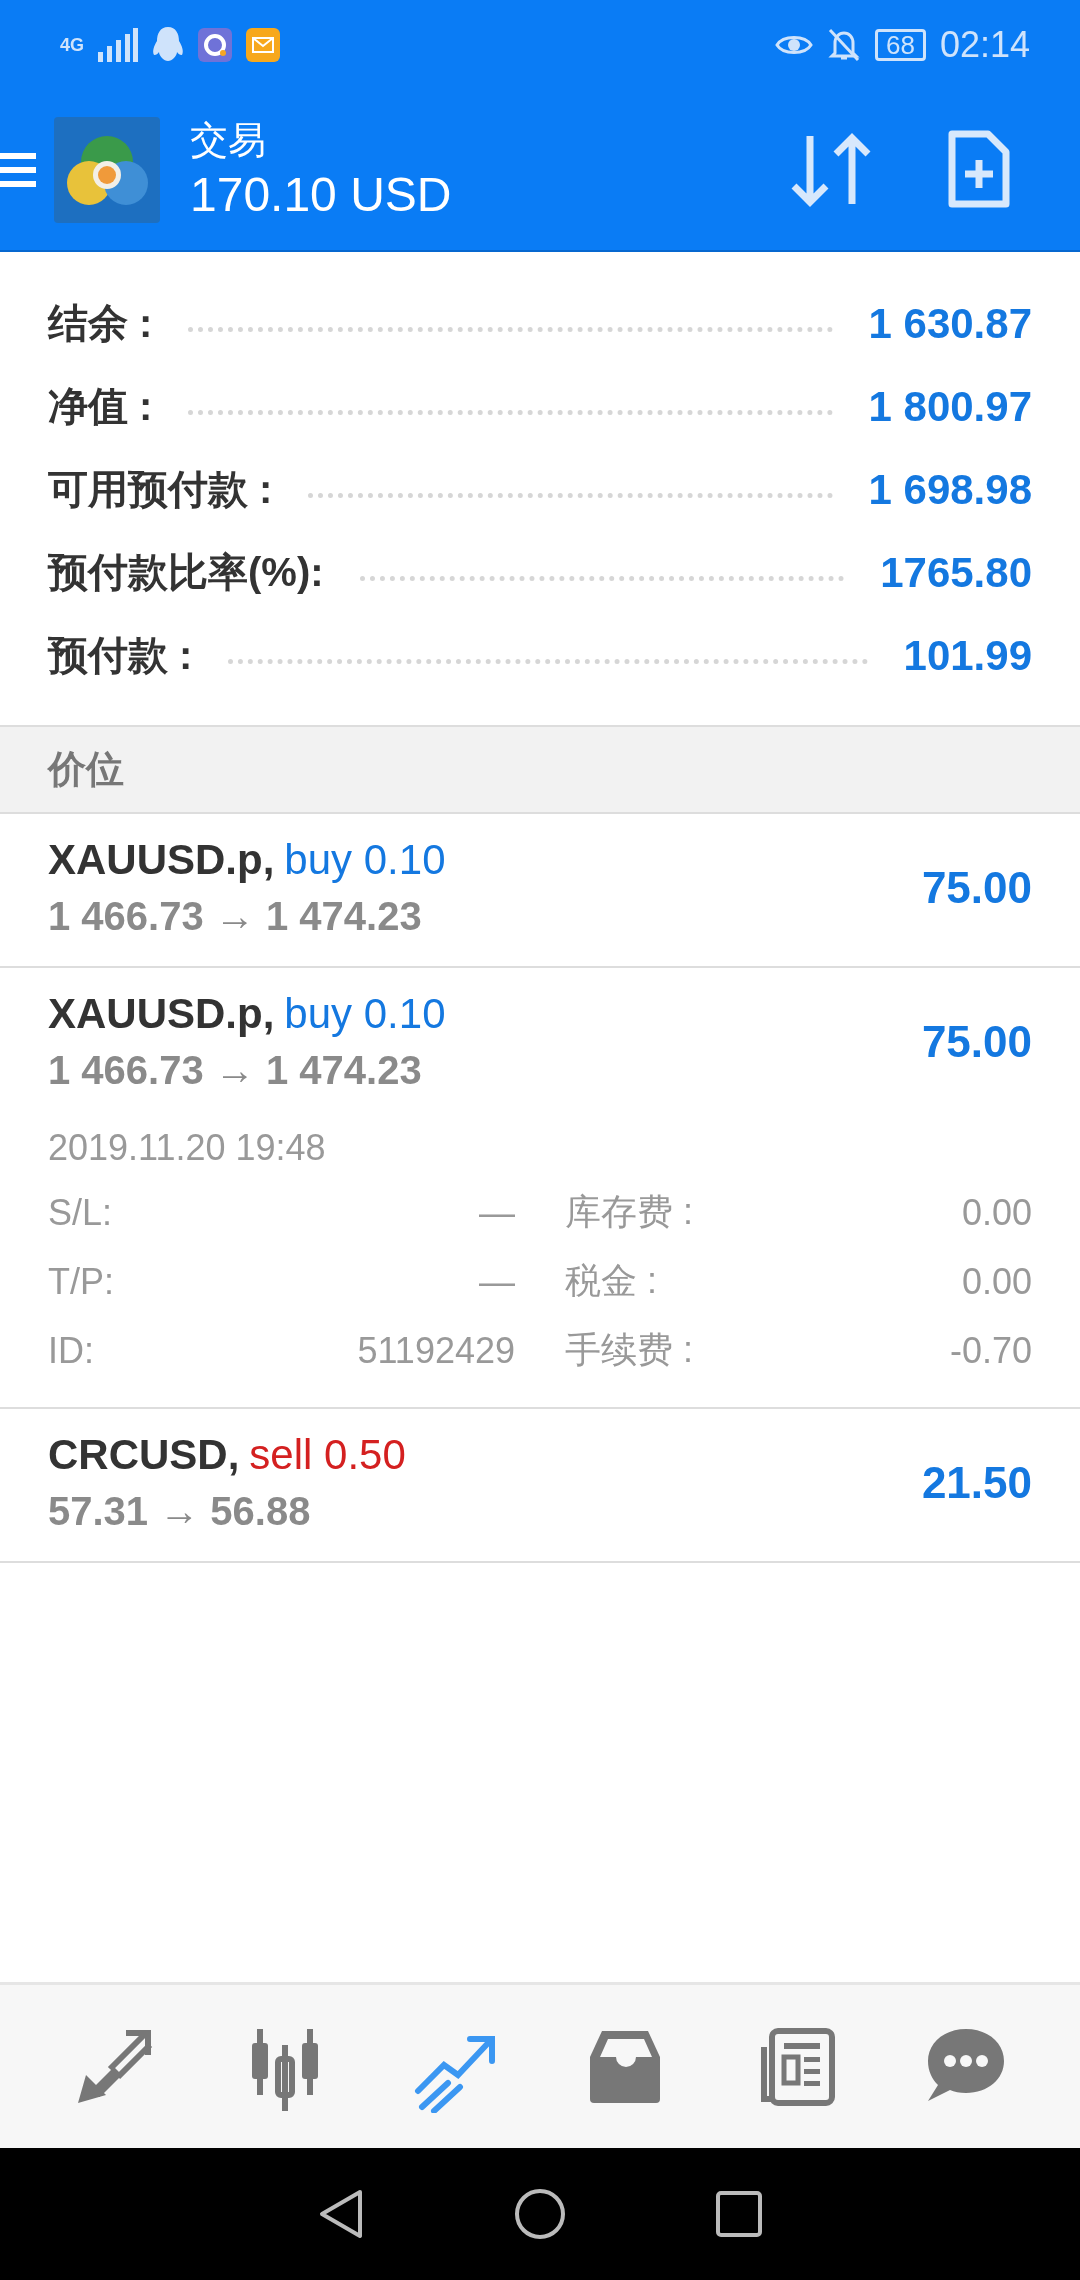 The width and height of the screenshot is (1080, 2280). I want to click on summary-value: 1765.80, so click(956, 572).